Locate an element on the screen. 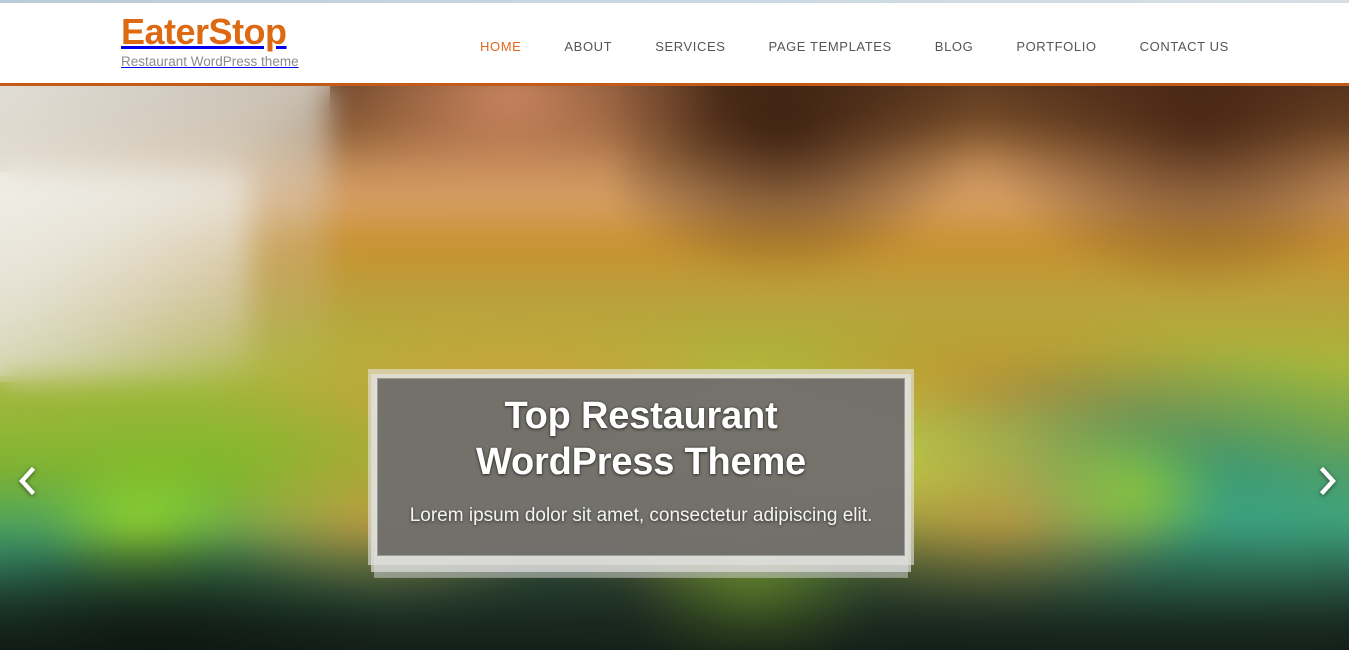 Image resolution: width=1349 pixels, height=650 pixels. slider-next-button is located at coordinates (1328, 481).